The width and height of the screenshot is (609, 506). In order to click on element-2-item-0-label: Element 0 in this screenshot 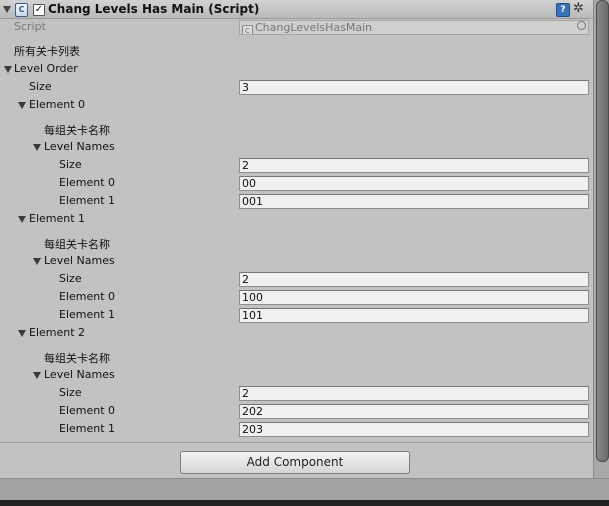, I will do `click(87, 410)`.